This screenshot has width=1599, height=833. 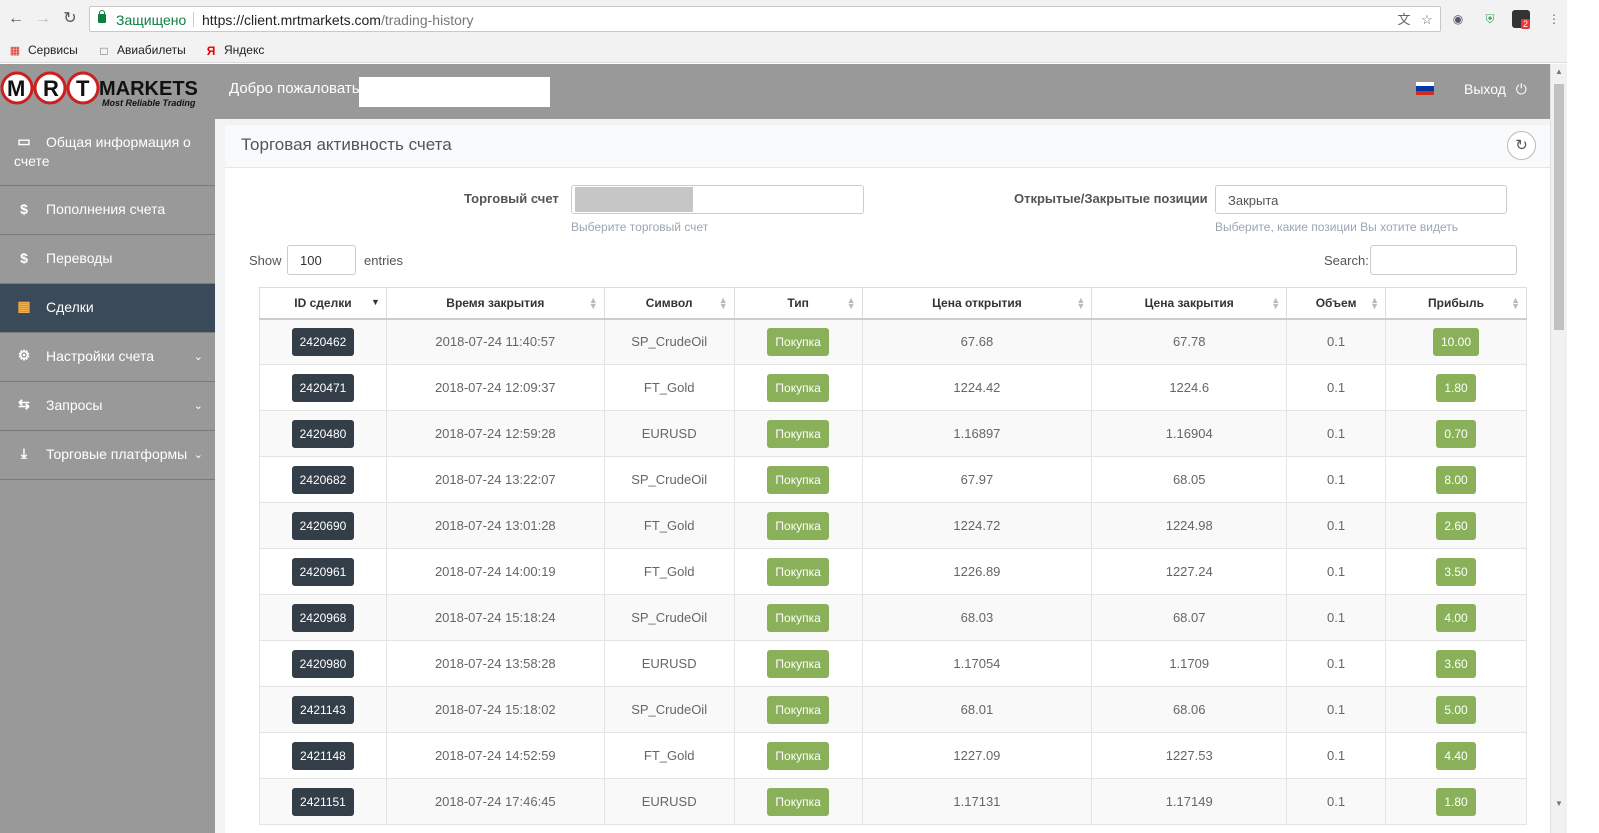 What do you see at coordinates (1559, 805) in the screenshot?
I see `scroll-down-icon: ▼` at bounding box center [1559, 805].